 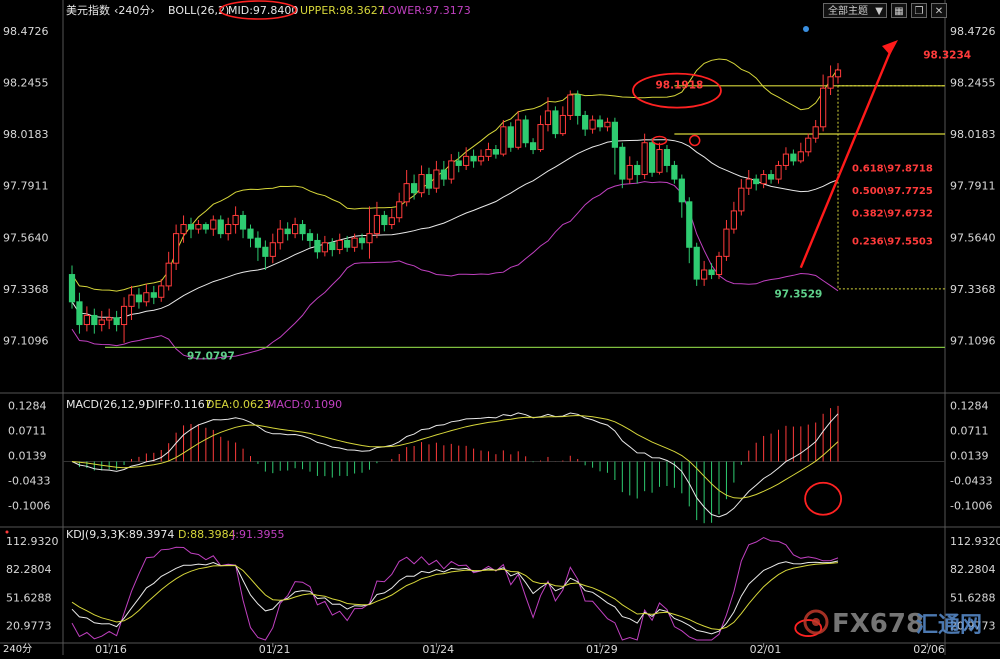 What do you see at coordinates (949, 625) in the screenshot?
I see `watermark-cn: 汇通网` at bounding box center [949, 625].